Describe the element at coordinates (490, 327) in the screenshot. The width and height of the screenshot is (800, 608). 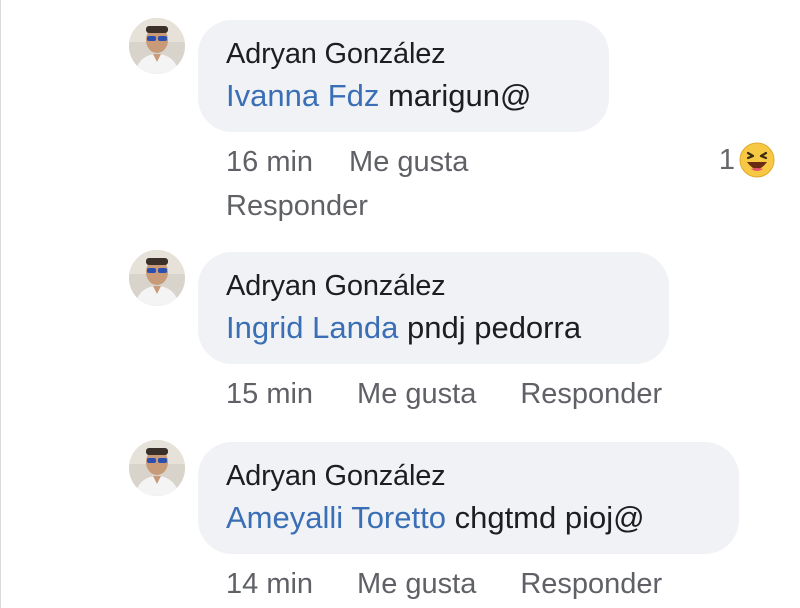
I see `comment-body: pndj pedorra` at that location.